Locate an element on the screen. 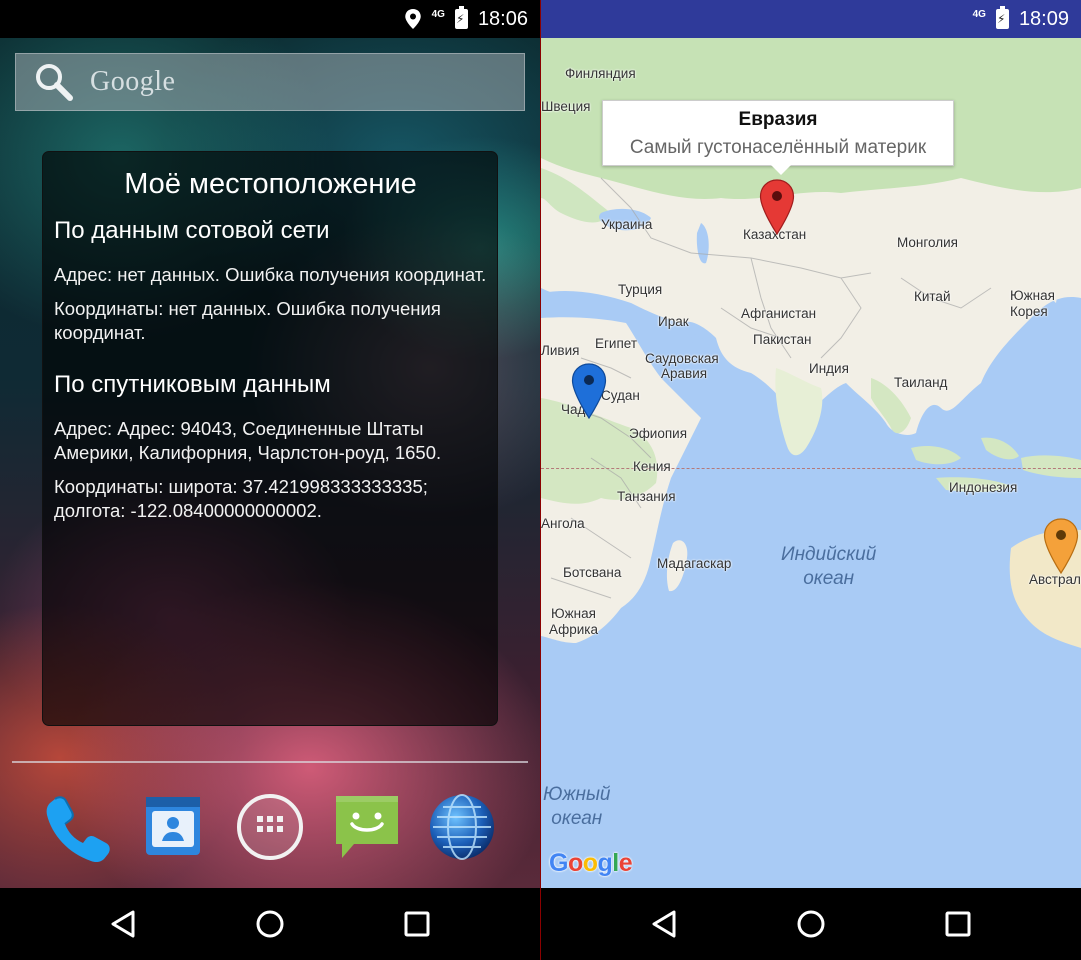 The height and width of the screenshot is (960, 1081). app-drawer-icon is located at coordinates (270, 827).